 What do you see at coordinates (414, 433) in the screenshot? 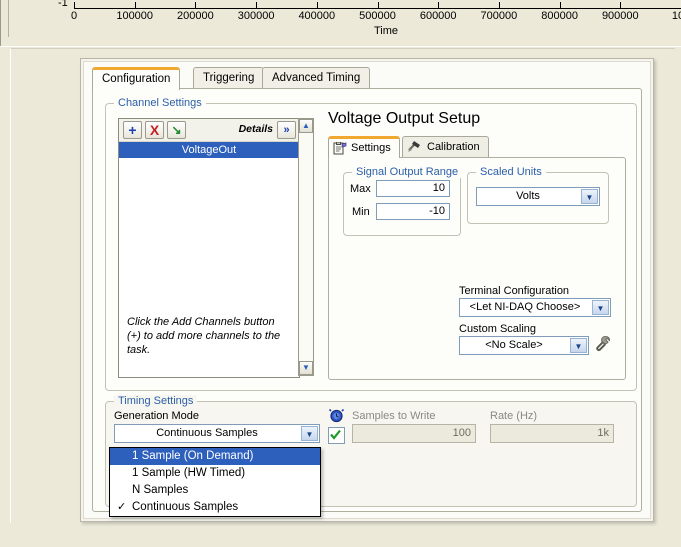
I see `samples-to-write-field: 100` at bounding box center [414, 433].